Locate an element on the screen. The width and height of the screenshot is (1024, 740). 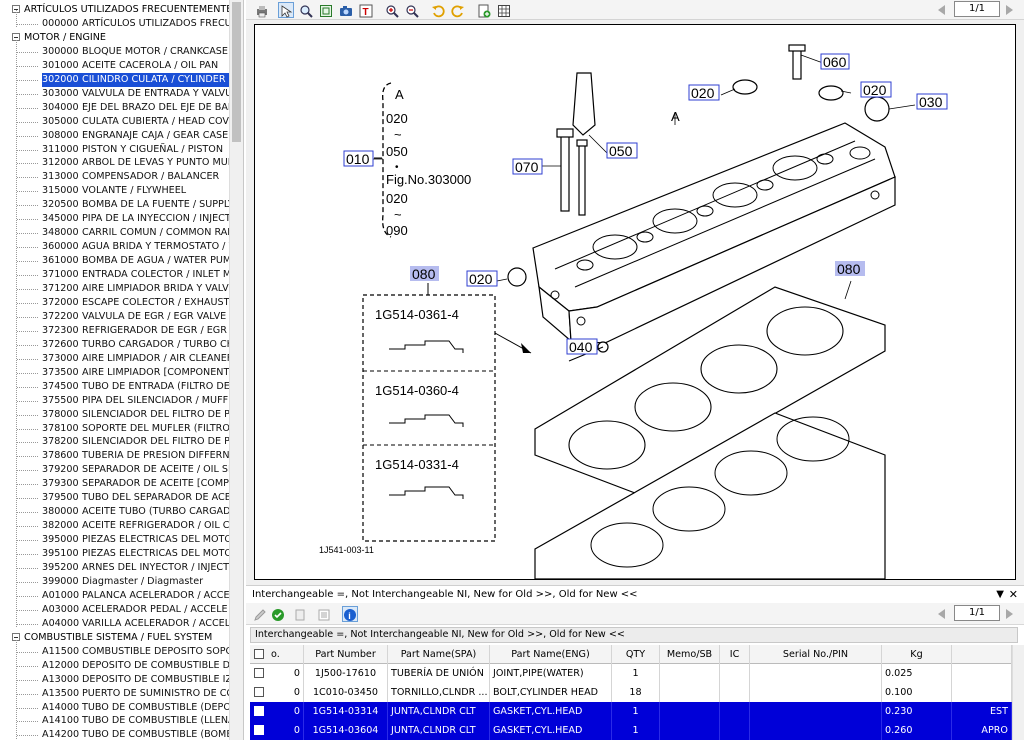
tree-item-372300: 372300 REFRIGERADOR DE EGR / EGR is located at coordinates (134, 331).